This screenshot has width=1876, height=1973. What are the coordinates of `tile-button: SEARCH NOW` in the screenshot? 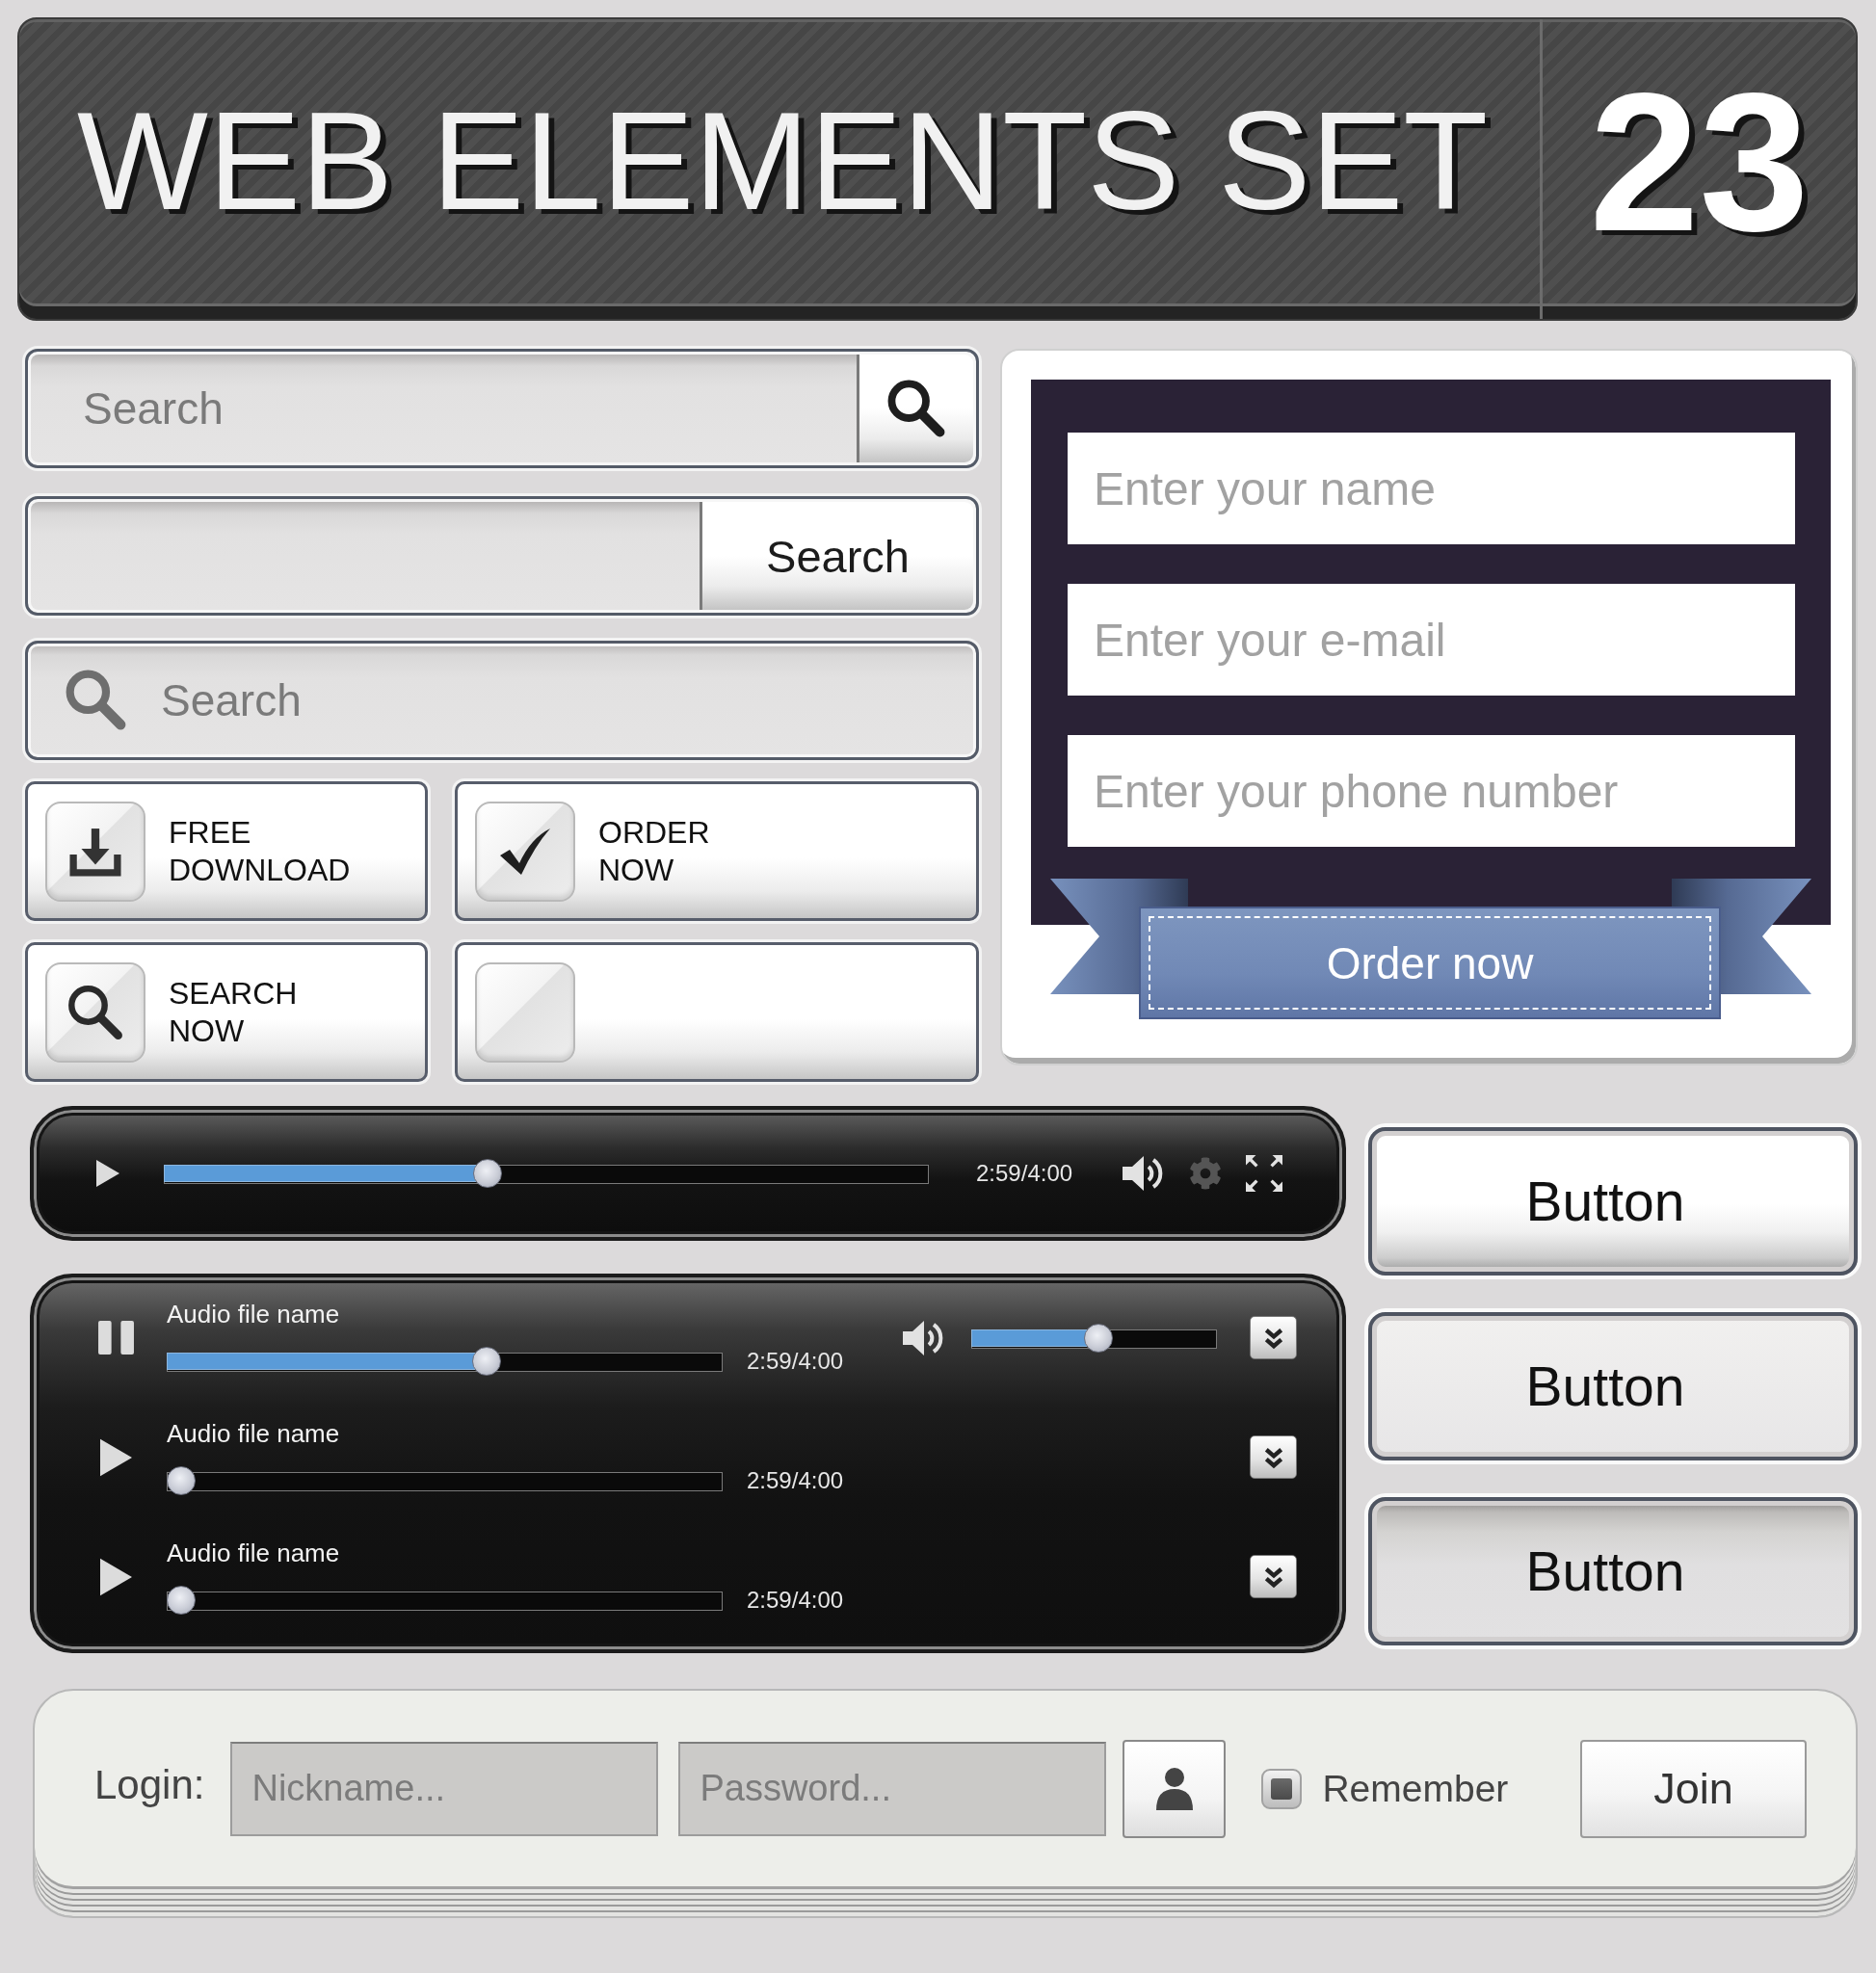 It's located at (226, 1012).